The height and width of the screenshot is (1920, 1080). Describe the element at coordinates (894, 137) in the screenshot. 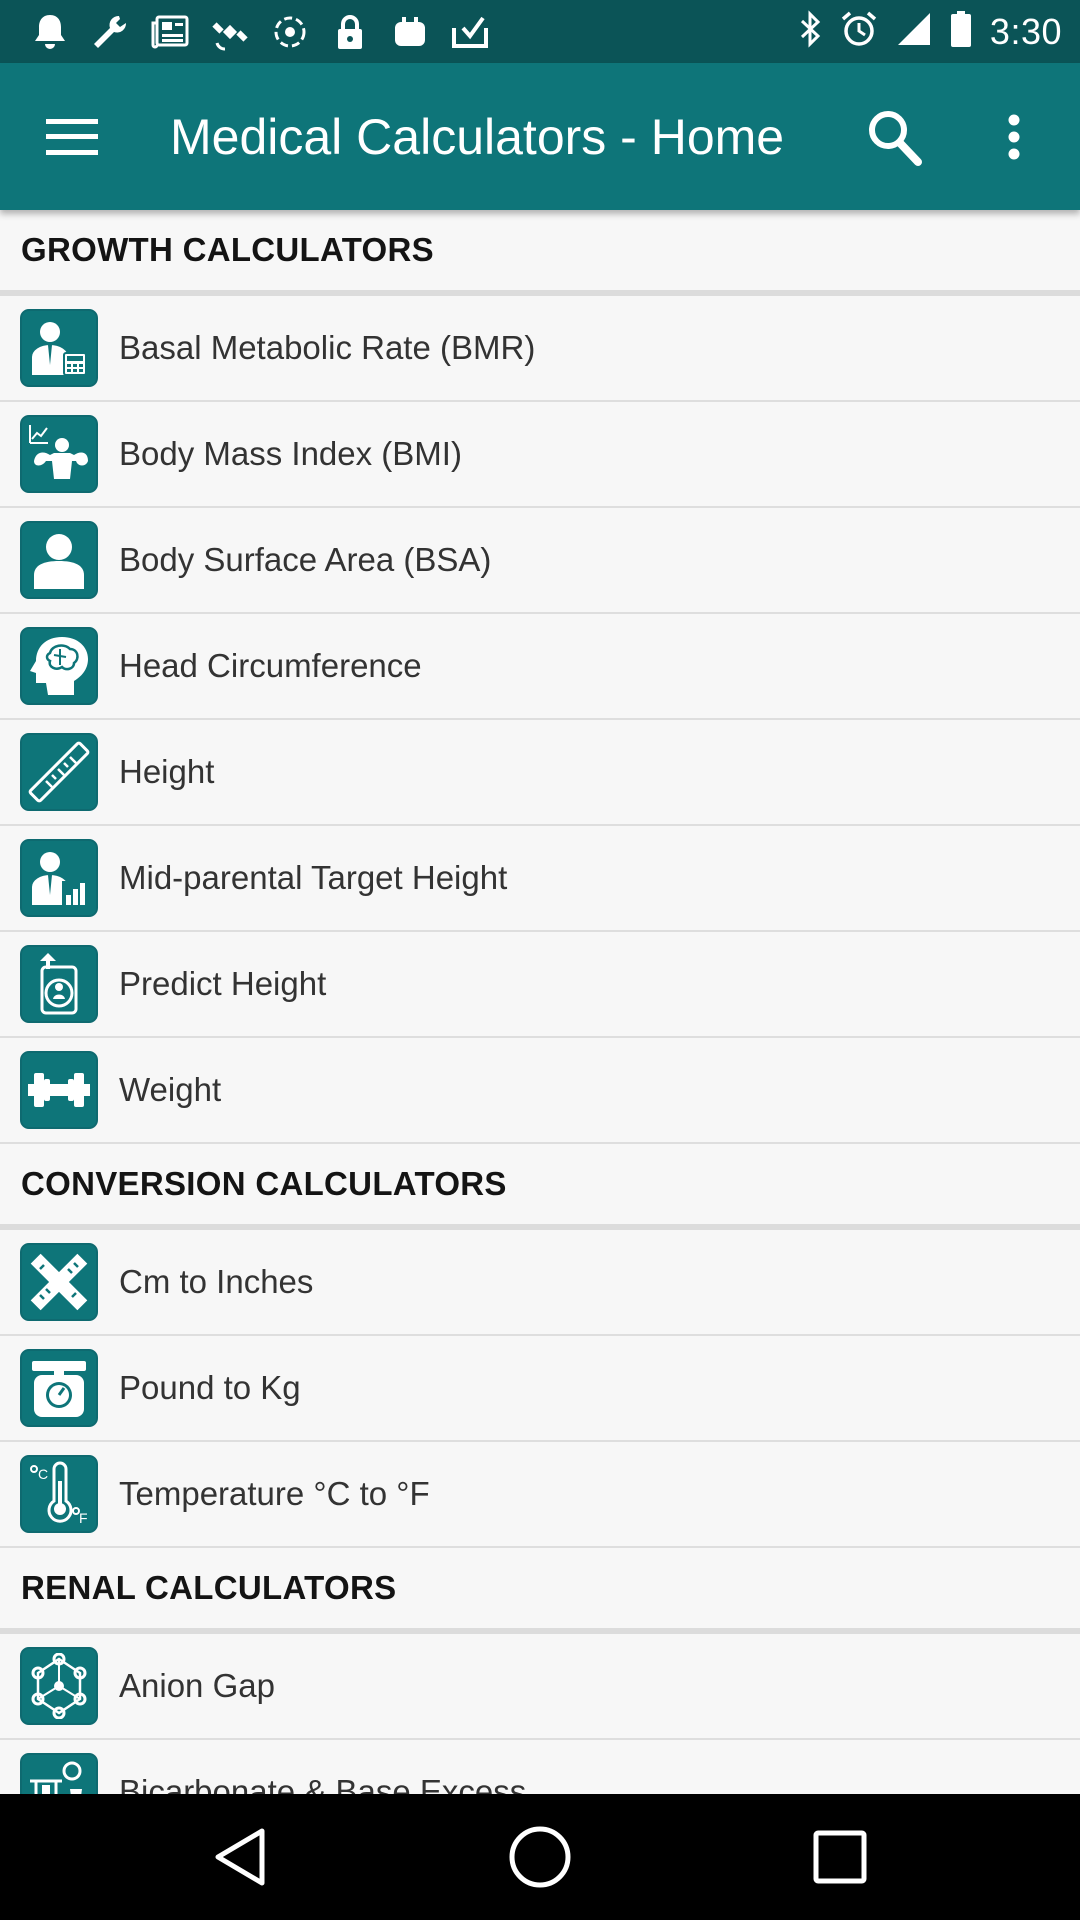

I see `search-icon` at that location.